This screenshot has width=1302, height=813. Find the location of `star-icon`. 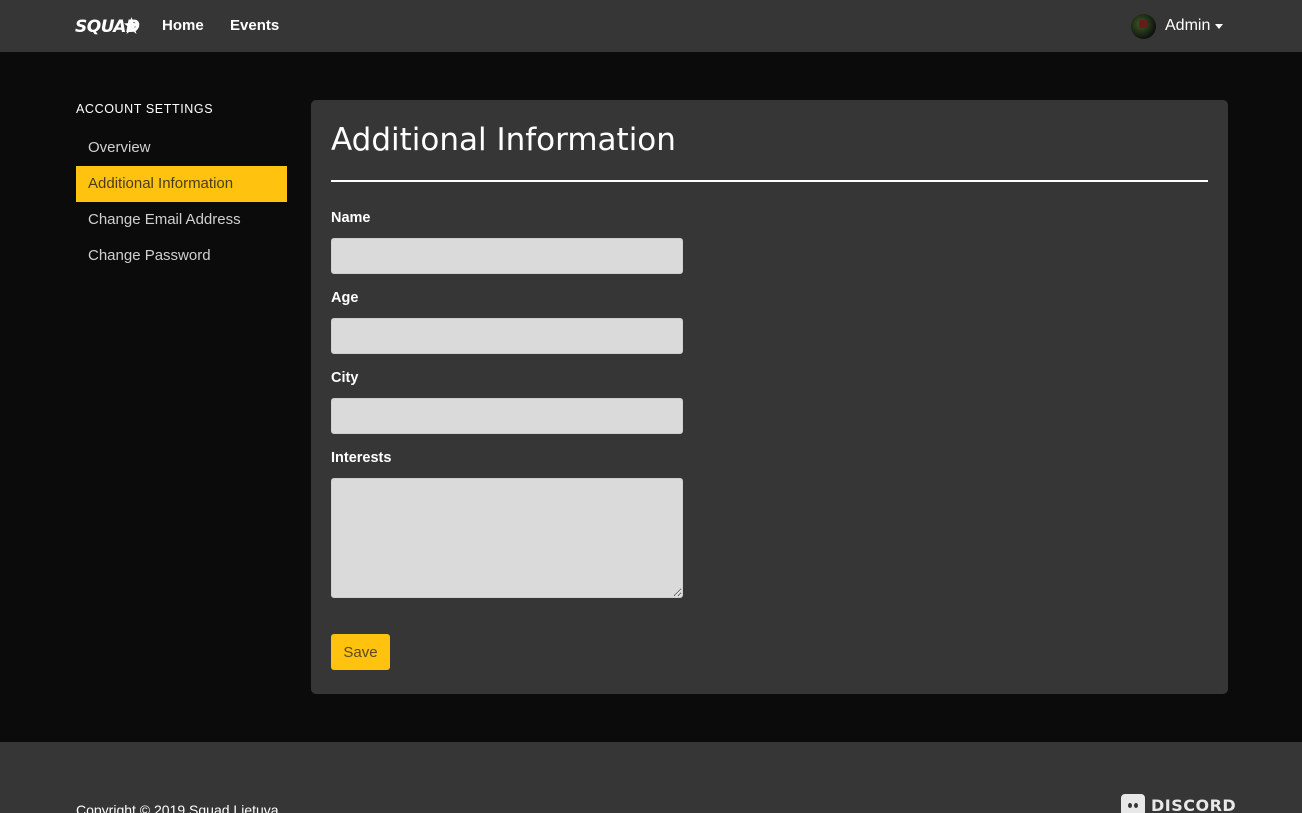

star-icon is located at coordinates (131, 25).